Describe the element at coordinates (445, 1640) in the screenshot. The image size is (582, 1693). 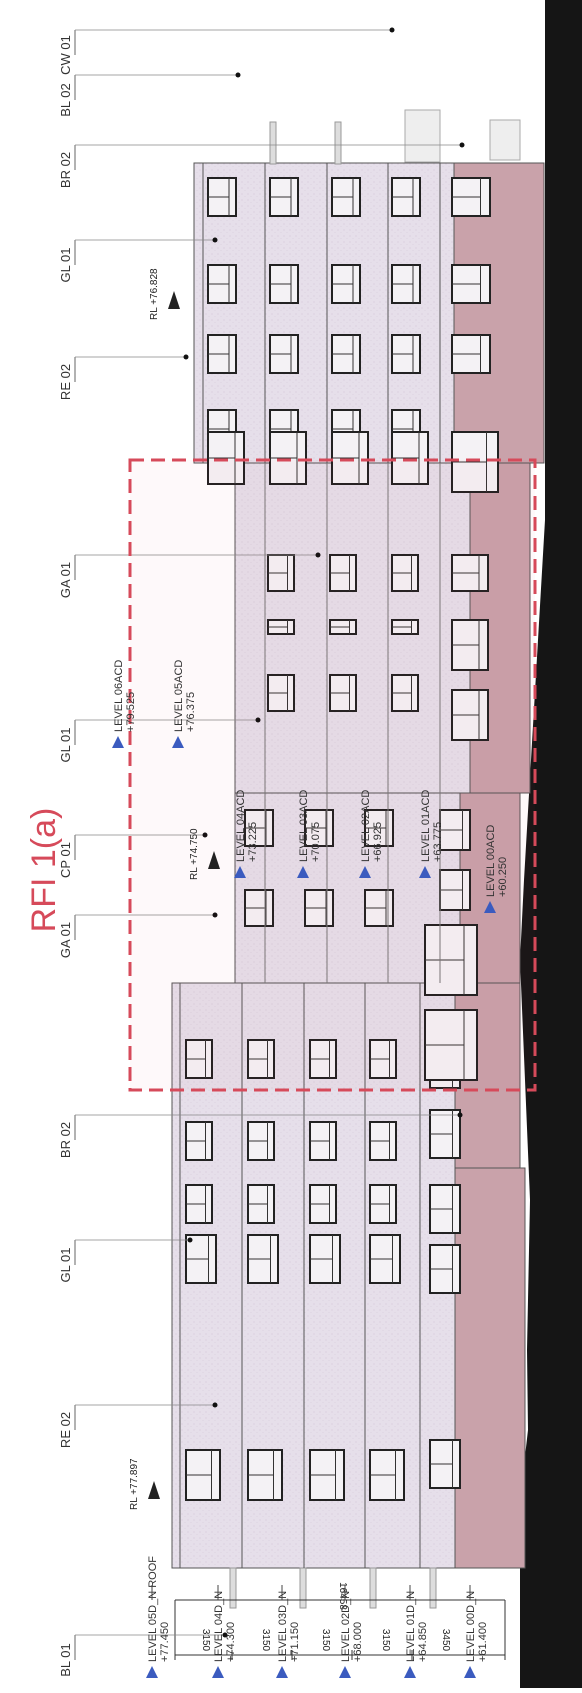
I see `floor-dimension: 3450` at that location.